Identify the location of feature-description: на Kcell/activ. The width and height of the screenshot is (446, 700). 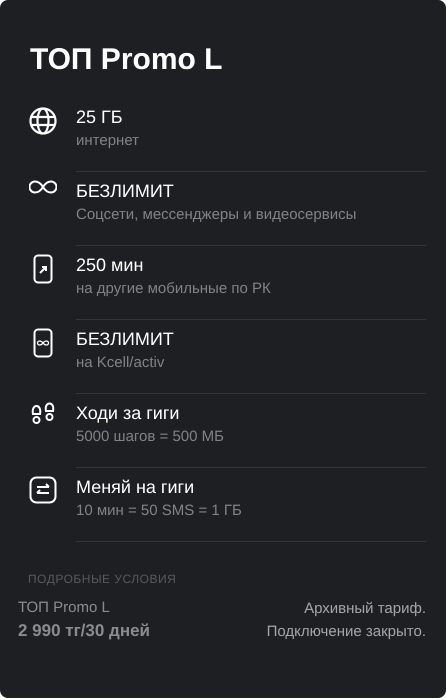
(120, 363).